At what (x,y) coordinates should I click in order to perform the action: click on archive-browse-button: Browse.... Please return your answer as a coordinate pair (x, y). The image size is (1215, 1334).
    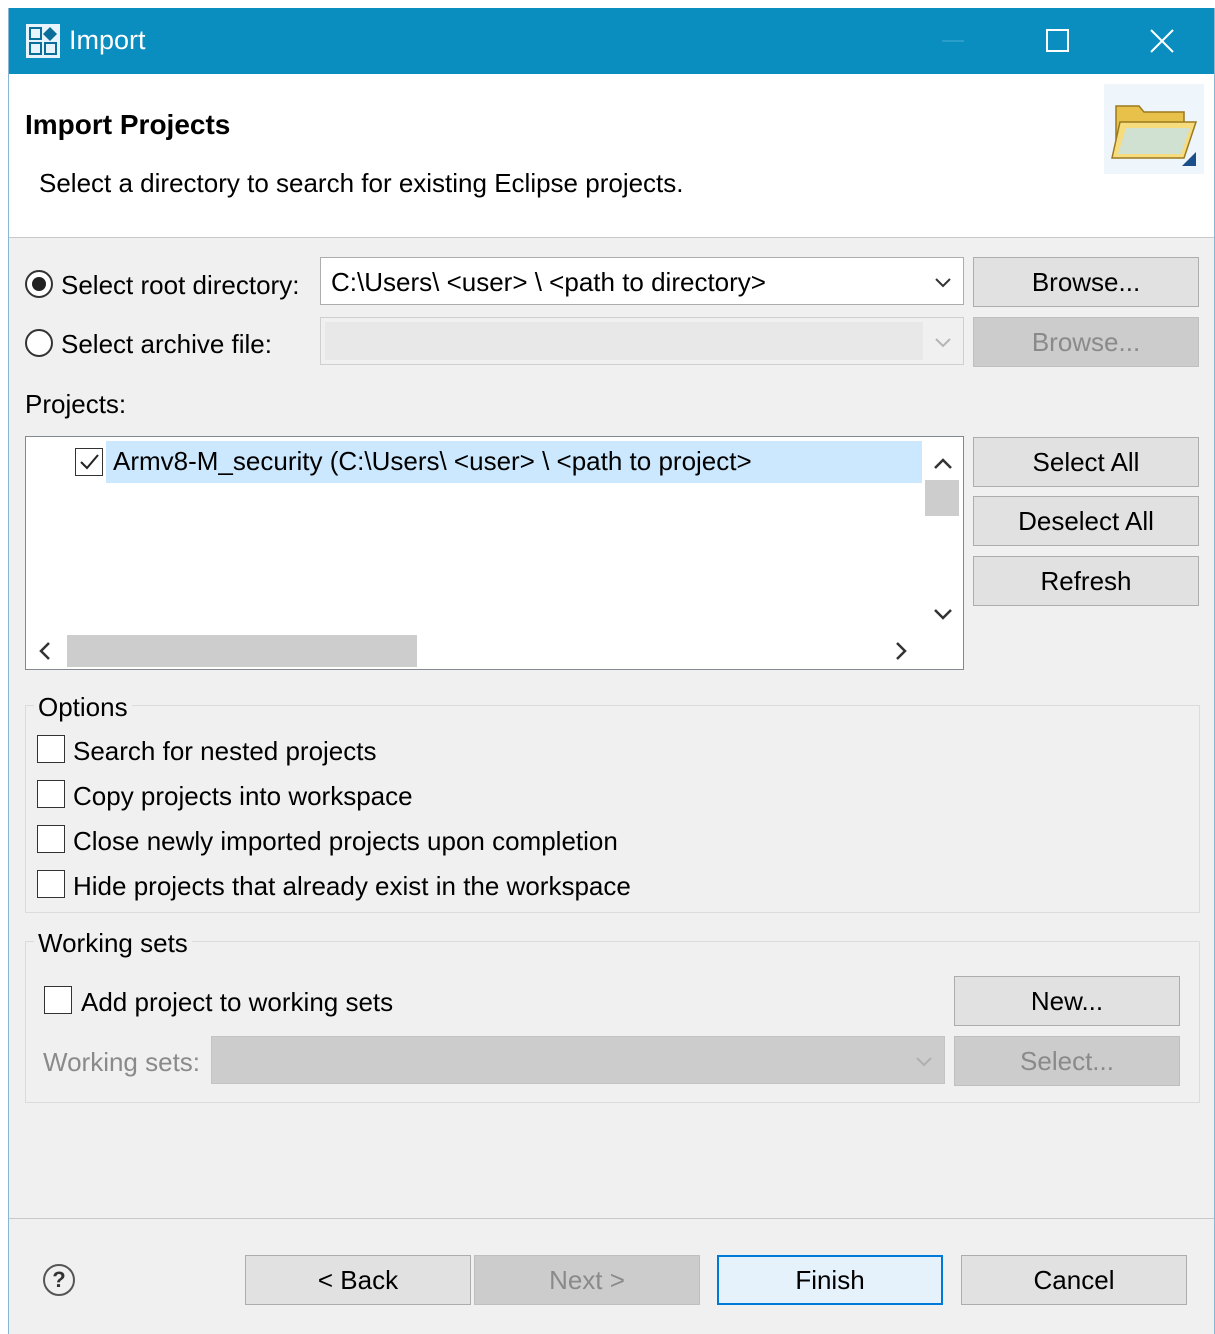
    Looking at the image, I should click on (1086, 342).